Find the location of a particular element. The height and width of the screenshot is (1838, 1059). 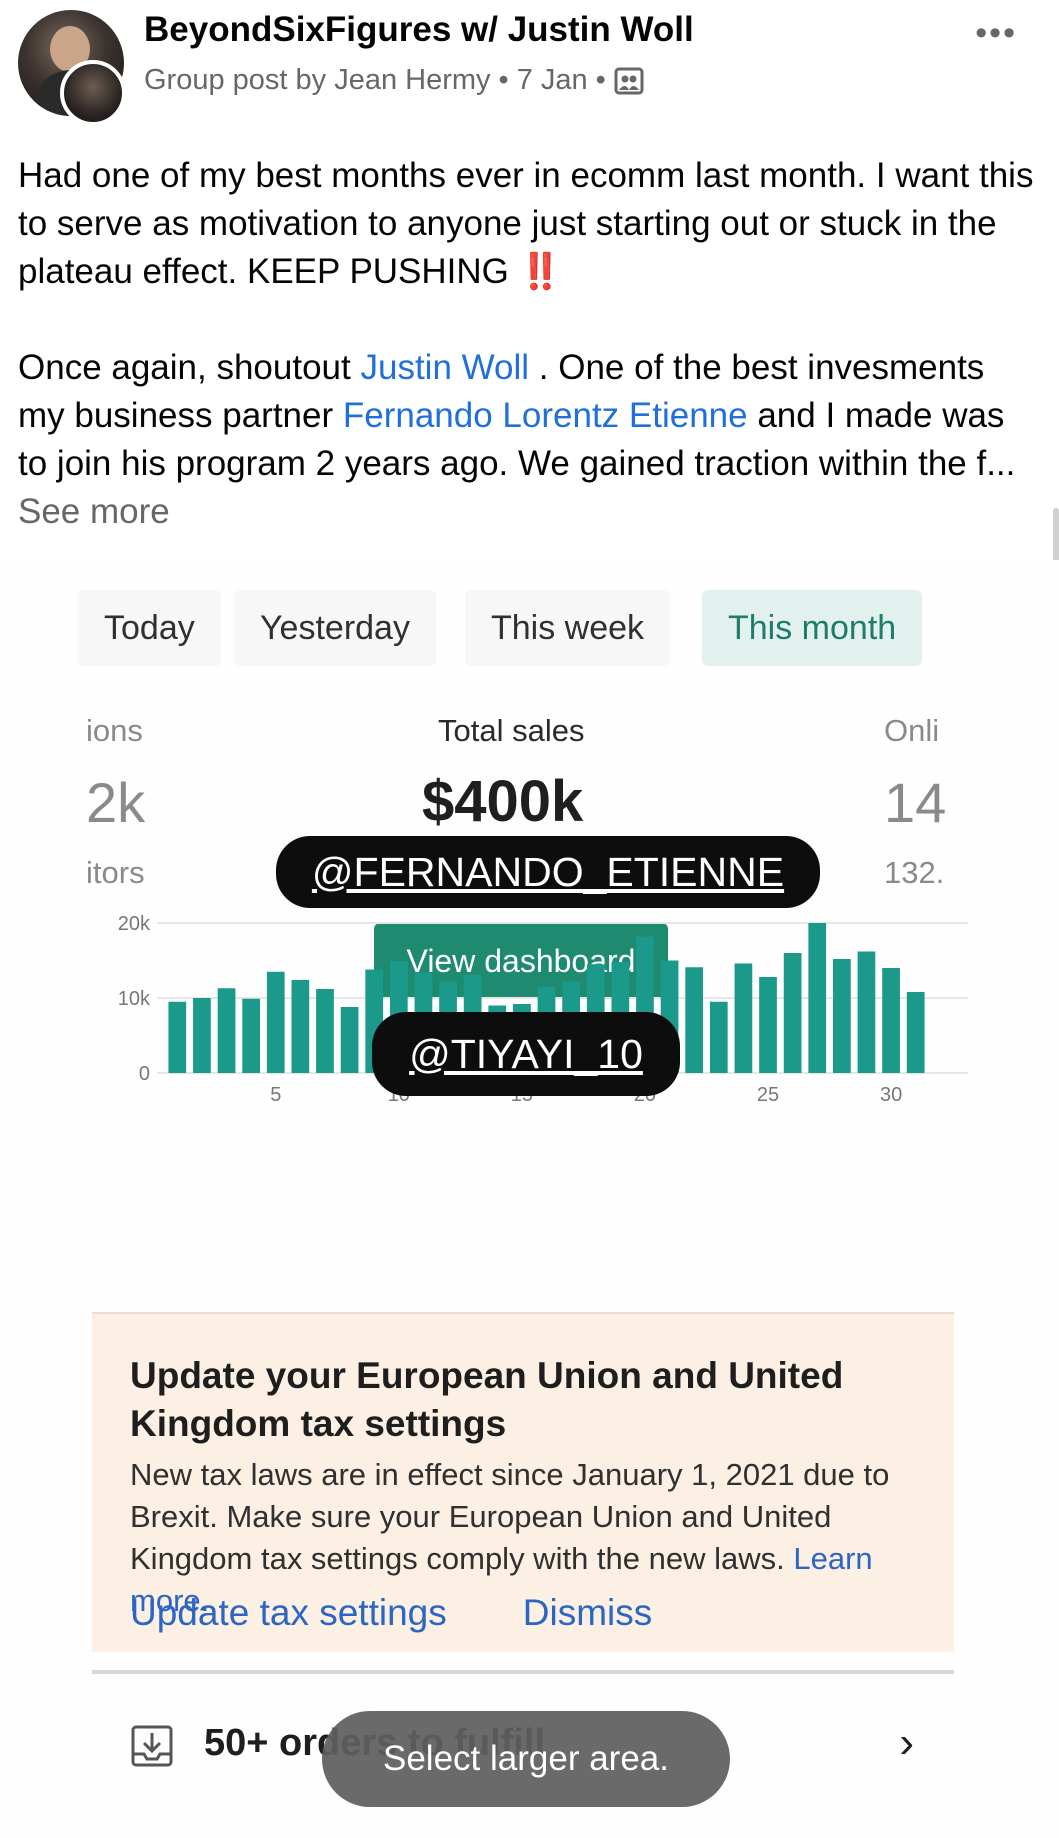

post-date: 7 Jan is located at coordinates (552, 80).